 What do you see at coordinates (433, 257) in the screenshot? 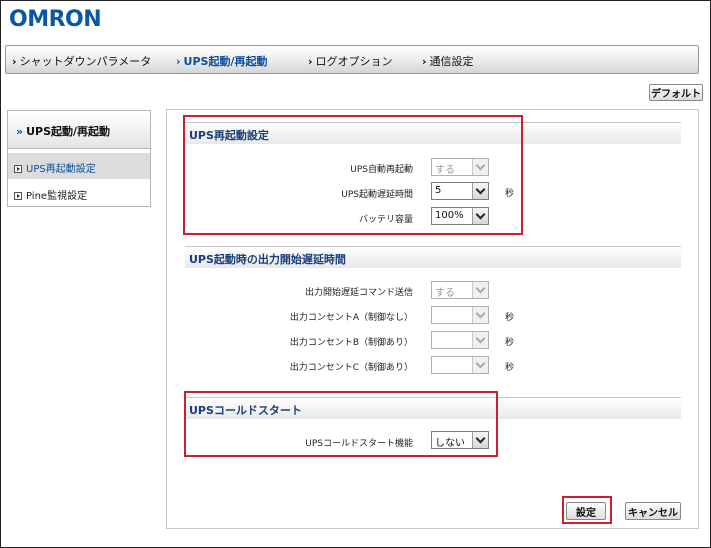
I see `section-title-output-delay: UPS起動時の出力開始遅延時間` at bounding box center [433, 257].